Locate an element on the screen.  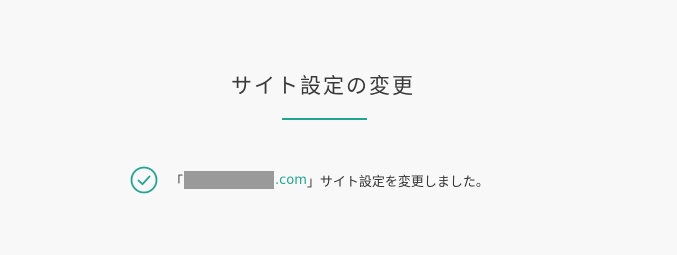
success-message: 「 .com 」サイト設定を変更しました。 is located at coordinates (309, 180).